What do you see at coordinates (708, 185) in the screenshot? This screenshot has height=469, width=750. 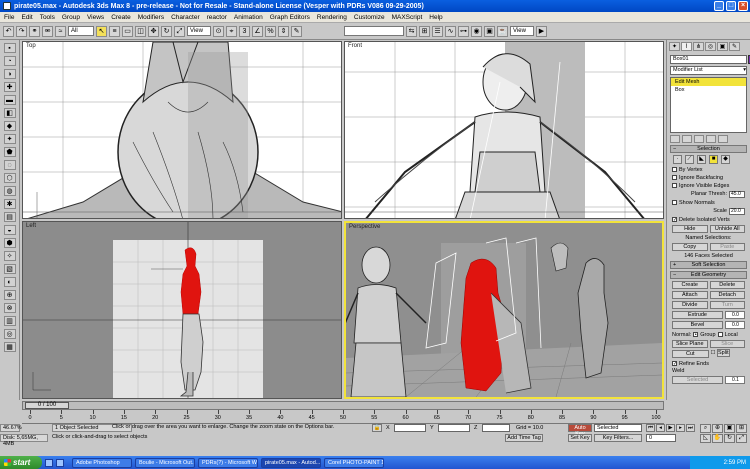 I see `ignore-visible-edges-checkbox: Ignore Visible Edges` at bounding box center [708, 185].